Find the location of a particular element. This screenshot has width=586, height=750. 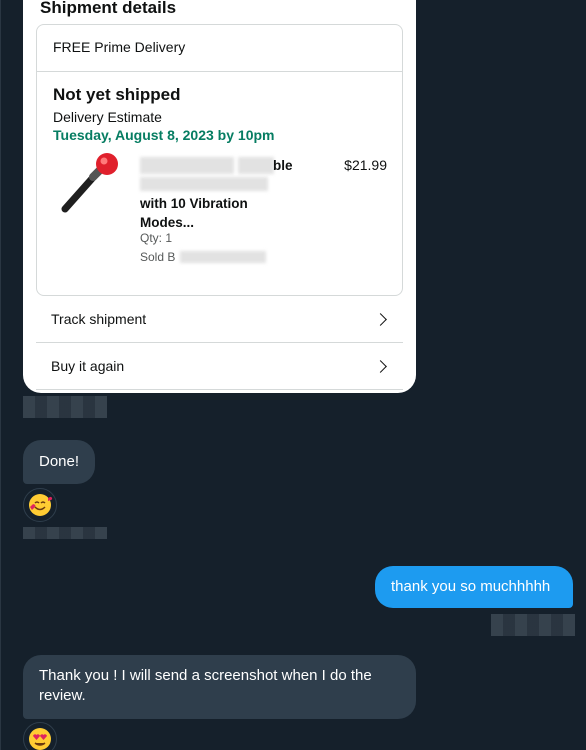

reaction-smiling-face-with-hearts is located at coordinates (40, 505).